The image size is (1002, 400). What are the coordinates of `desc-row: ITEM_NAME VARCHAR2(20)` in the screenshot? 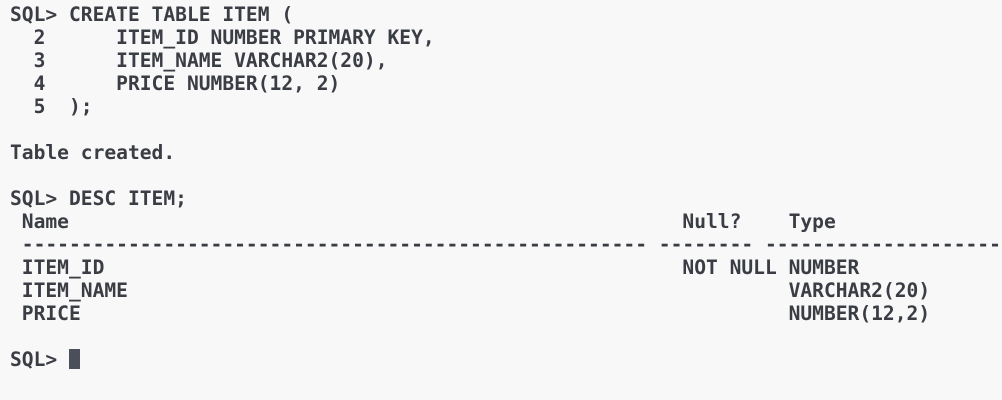 It's located at (470, 290).